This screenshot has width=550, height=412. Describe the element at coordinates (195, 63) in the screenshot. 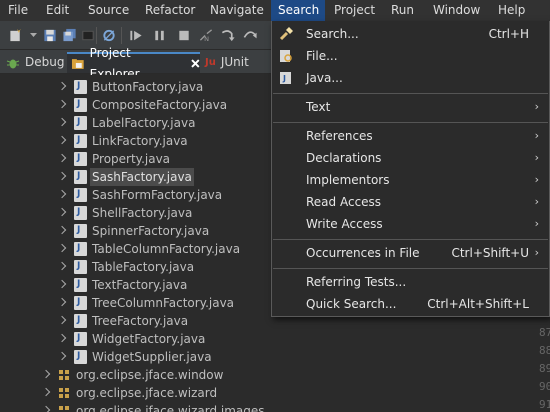

I see `close-icon` at that location.